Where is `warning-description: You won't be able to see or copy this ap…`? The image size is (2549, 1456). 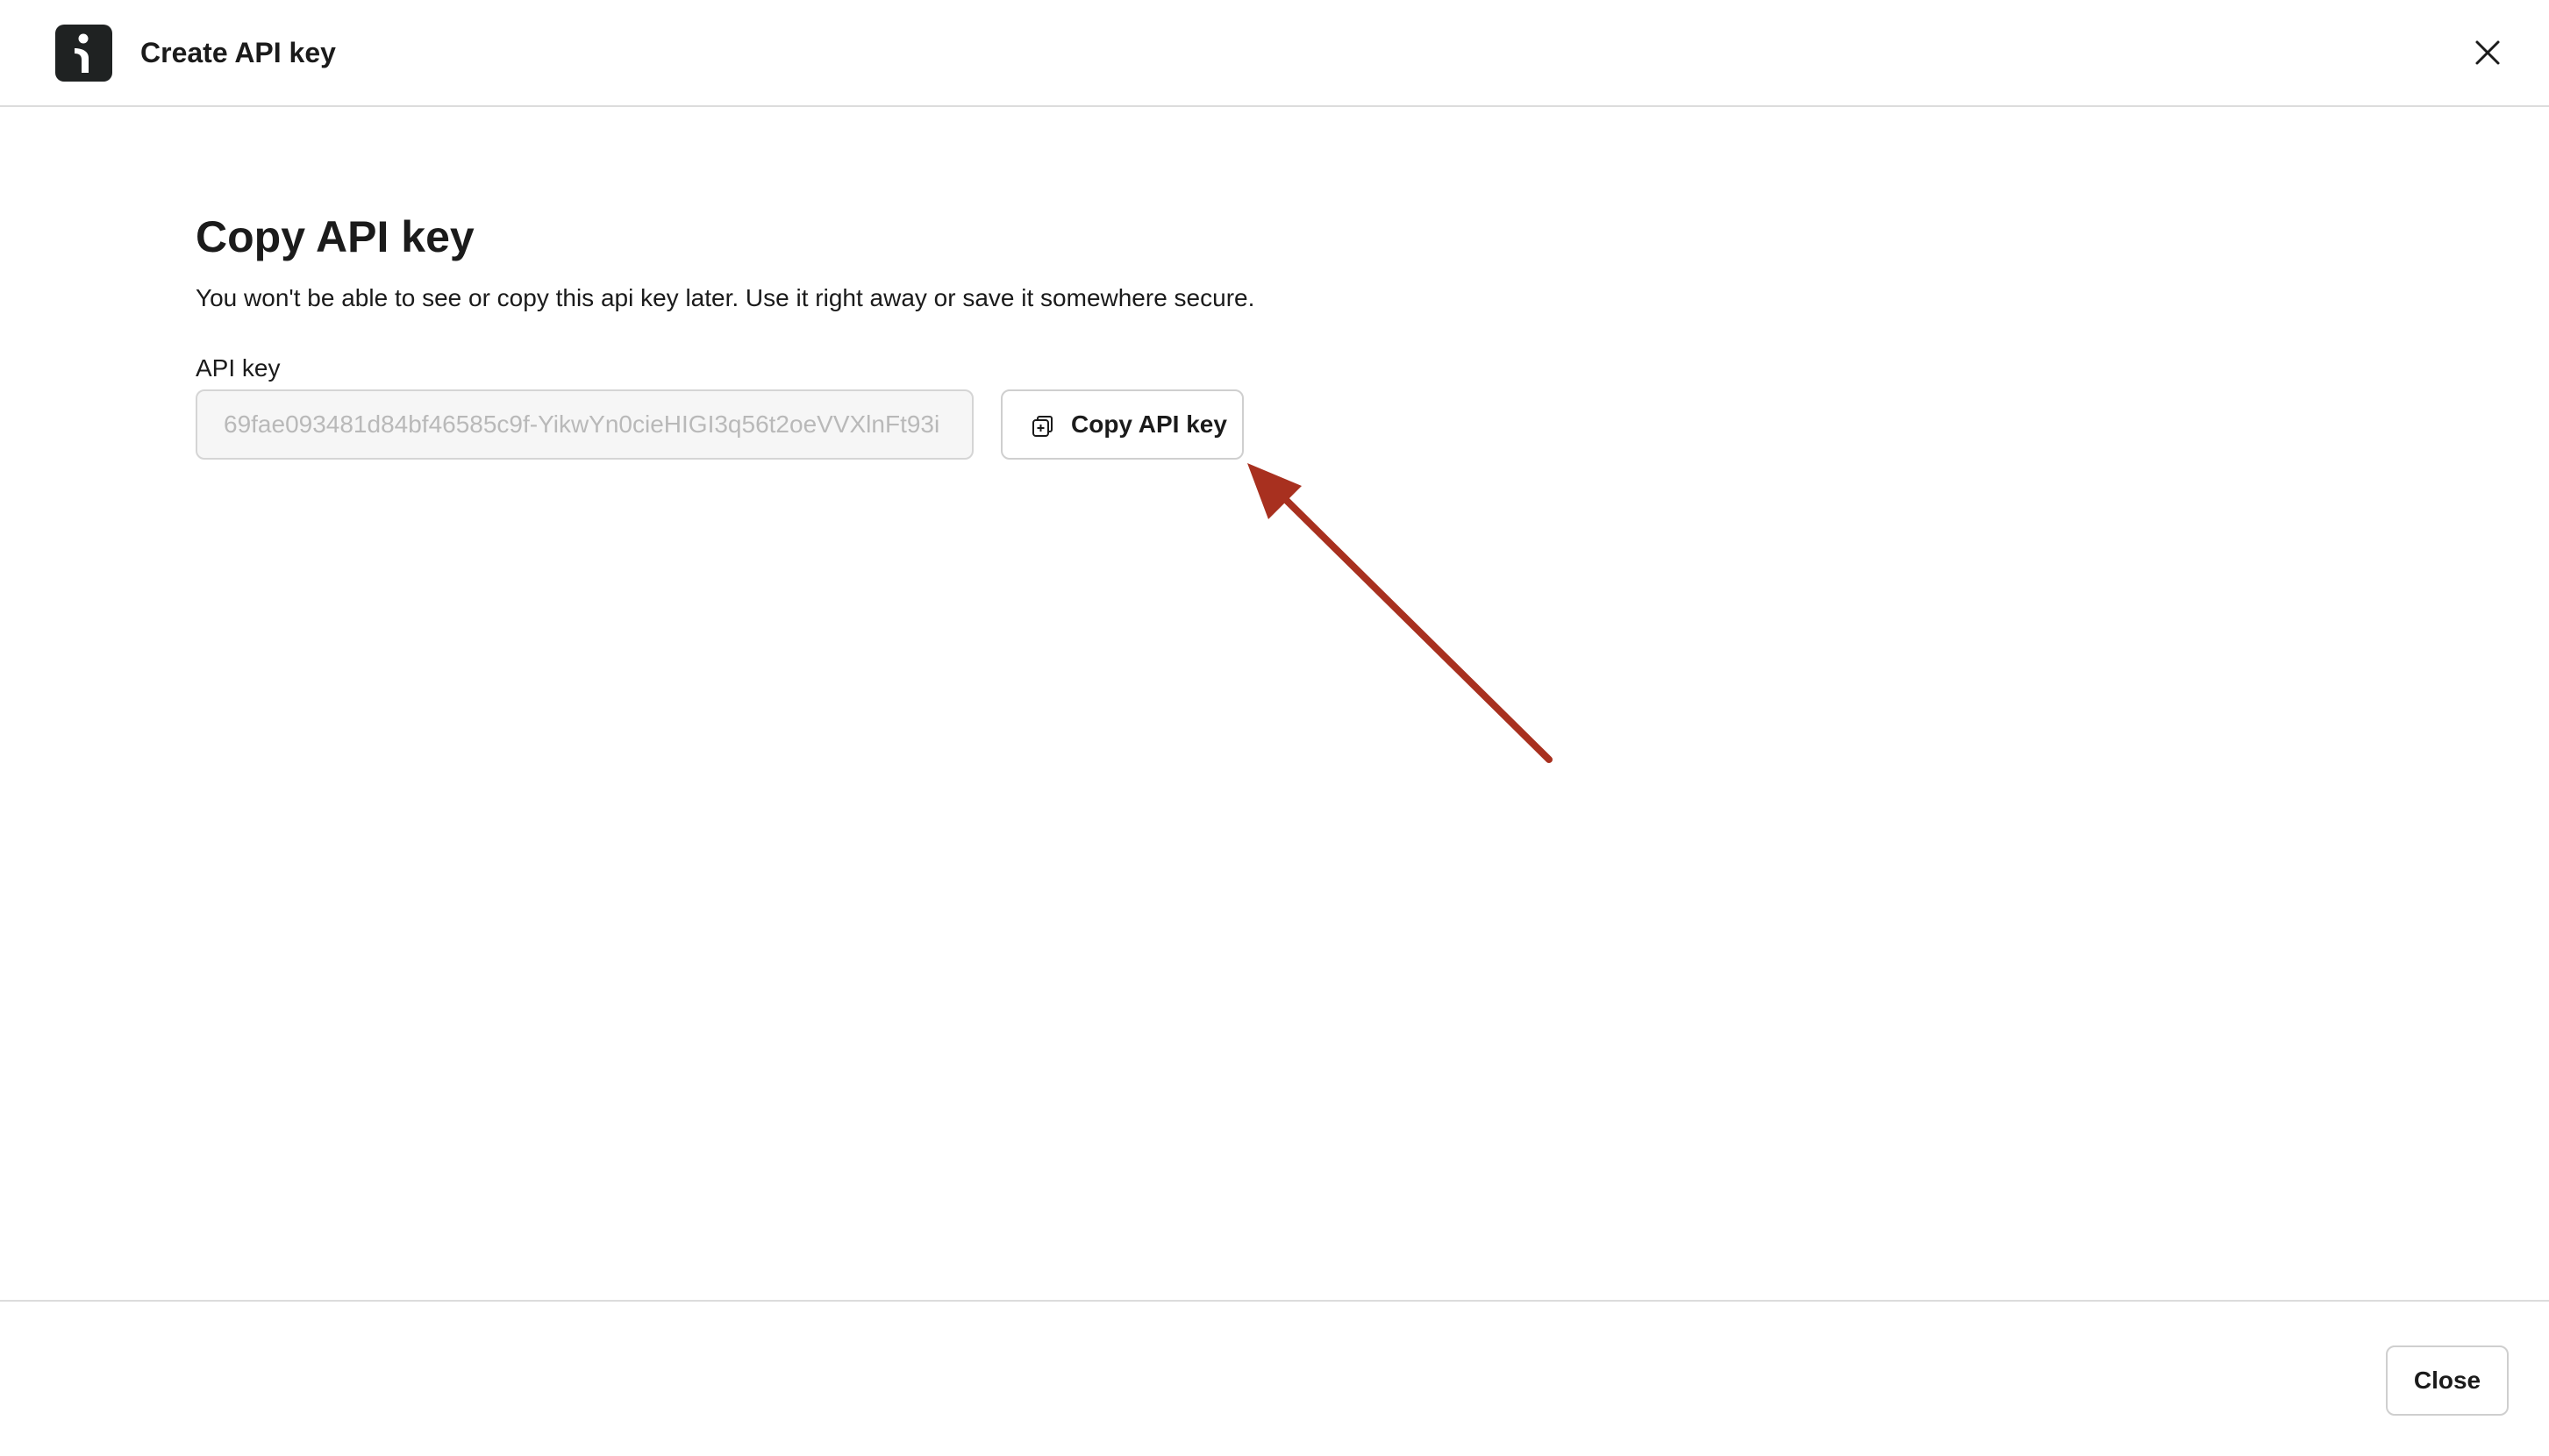
warning-description: You won't be able to see or copy this ap… is located at coordinates (725, 297).